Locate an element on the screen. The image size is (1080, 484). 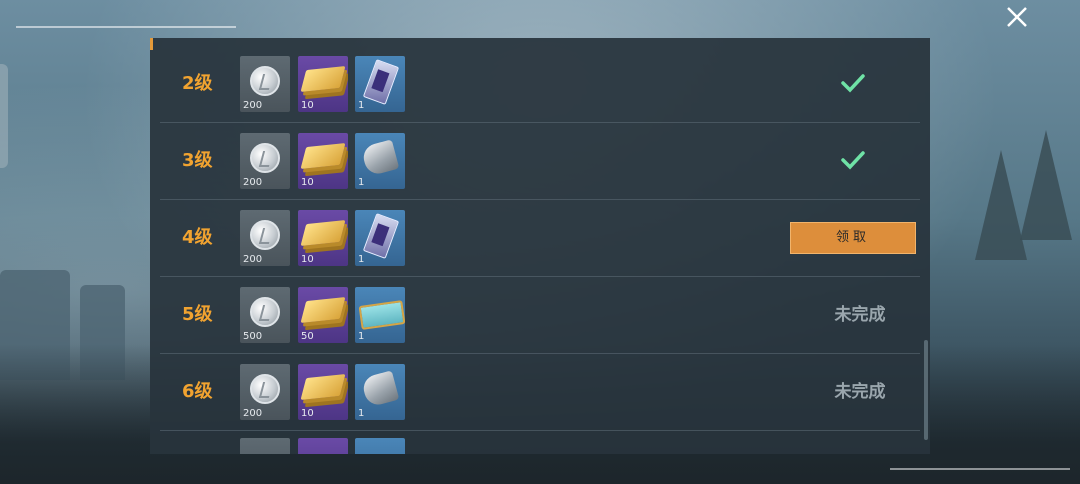
supply-crate-icon is located at coordinates (381, 315).